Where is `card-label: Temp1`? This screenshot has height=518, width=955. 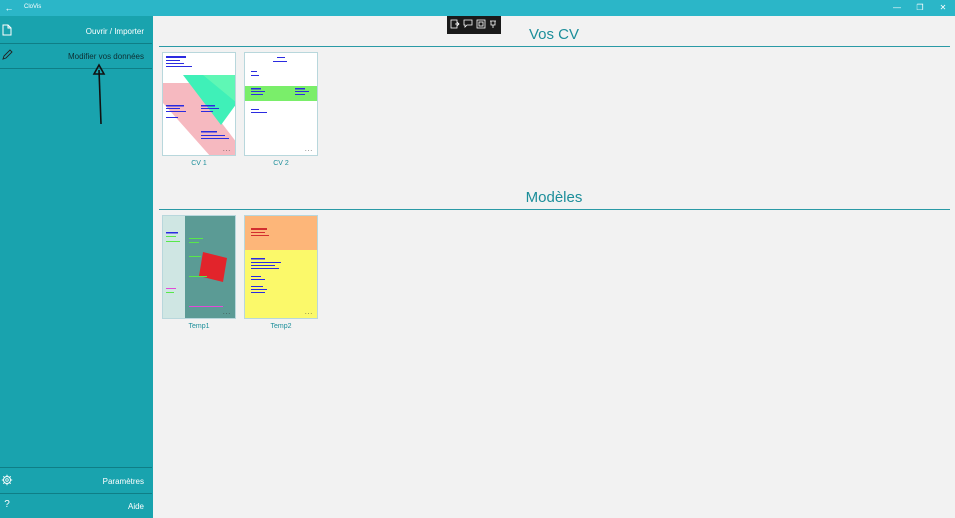
card-label: Temp1 is located at coordinates (199, 326).